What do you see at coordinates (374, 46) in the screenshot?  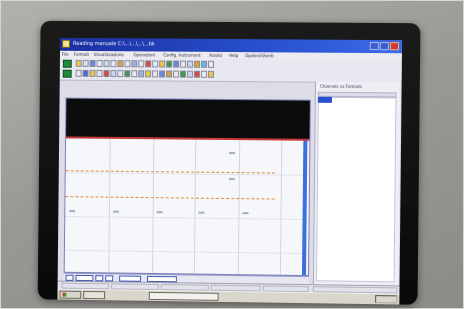 I see `minimize-icon` at bounding box center [374, 46].